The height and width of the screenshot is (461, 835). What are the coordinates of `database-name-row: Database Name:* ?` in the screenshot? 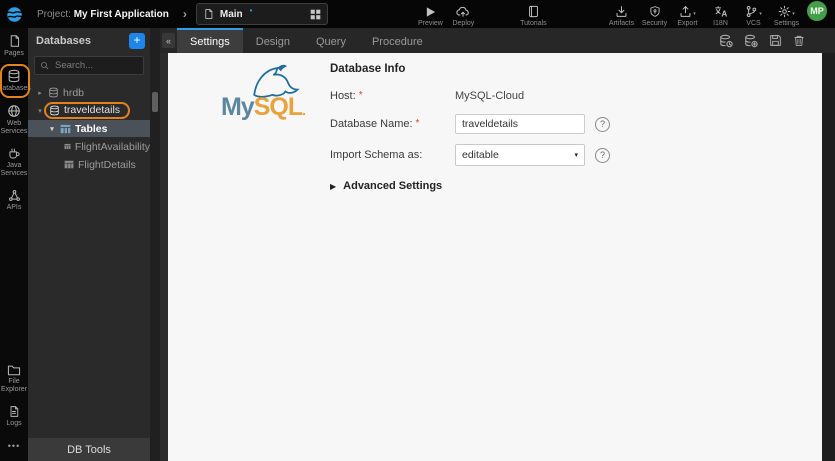 It's located at (470, 124).